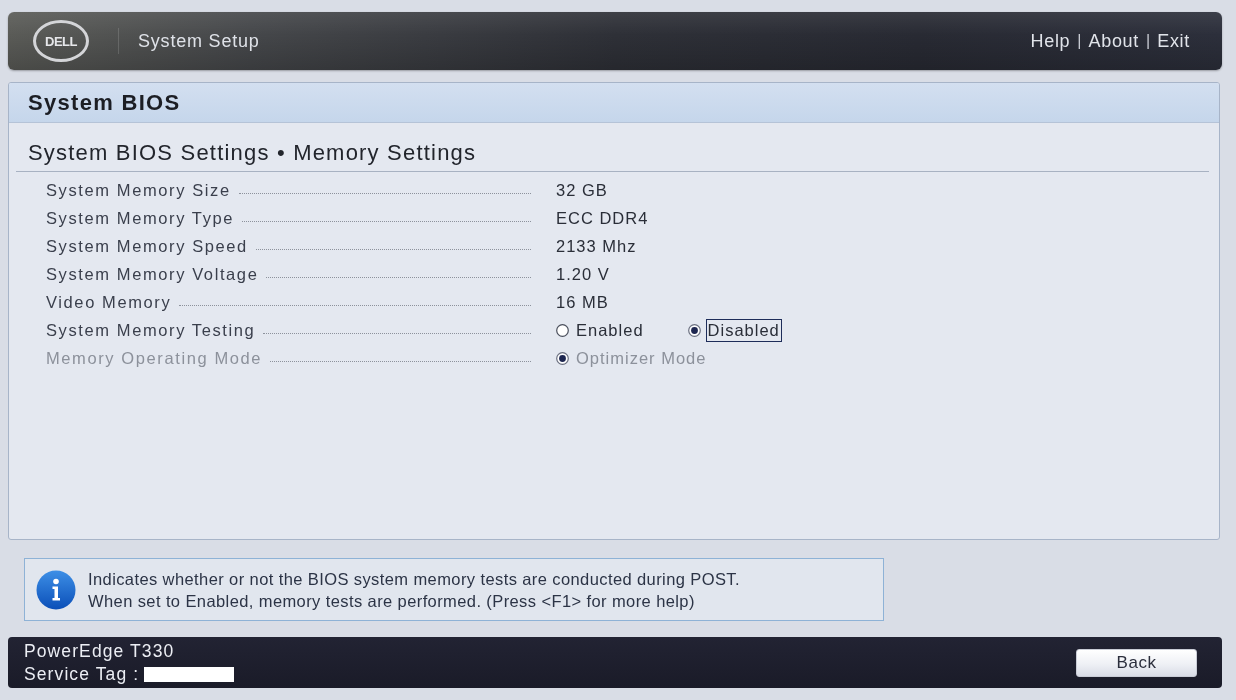  I want to click on setting-value: 2133 Mhz, so click(596, 246).